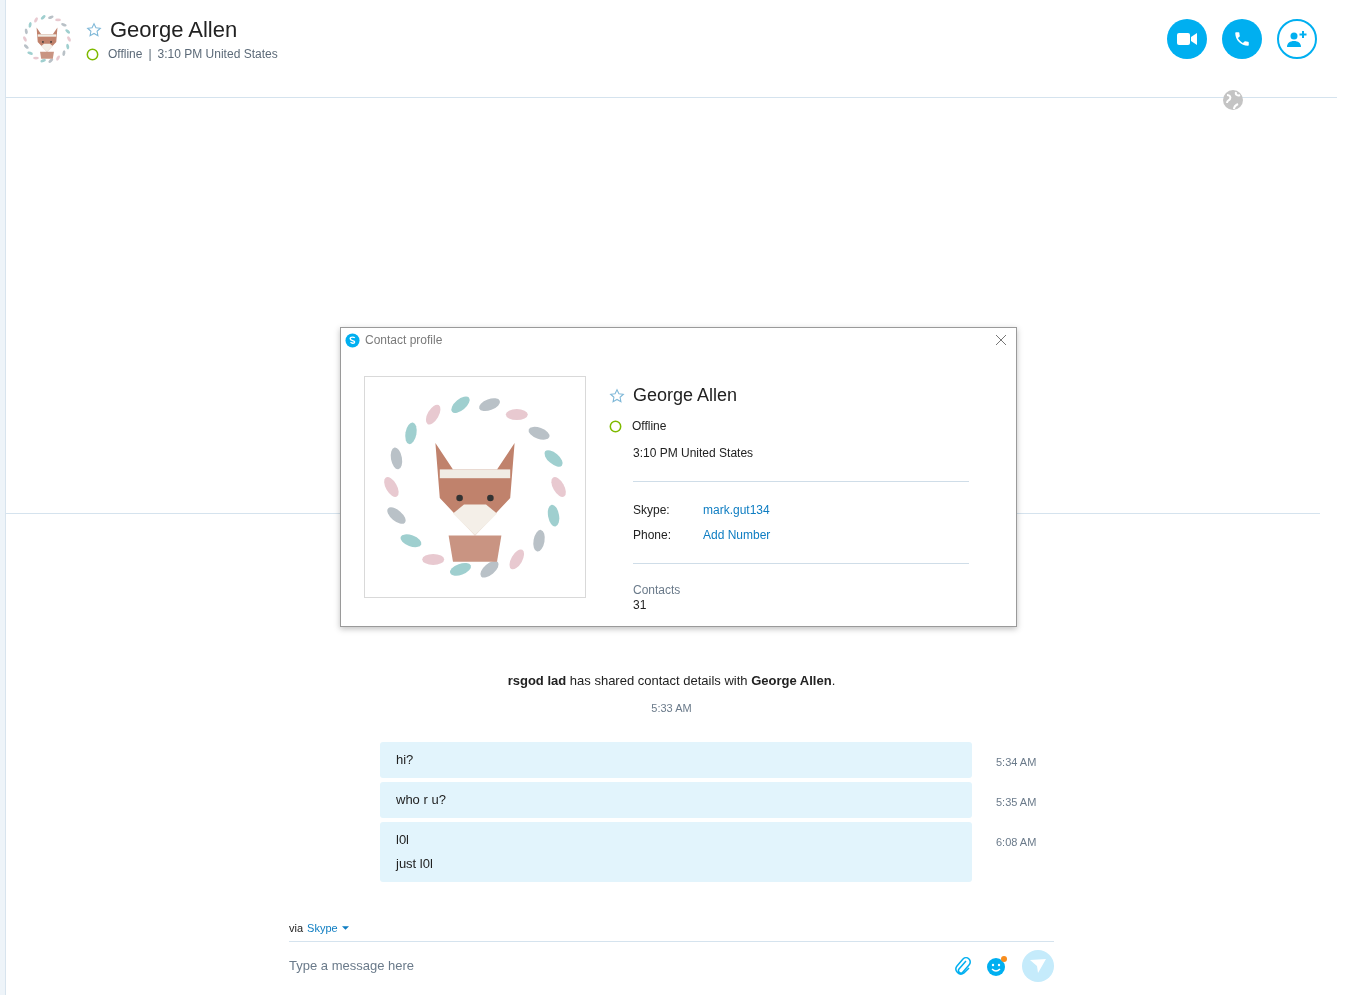 This screenshot has height=995, width=1348. I want to click on message-time: 5:33 AM, so click(671, 708).